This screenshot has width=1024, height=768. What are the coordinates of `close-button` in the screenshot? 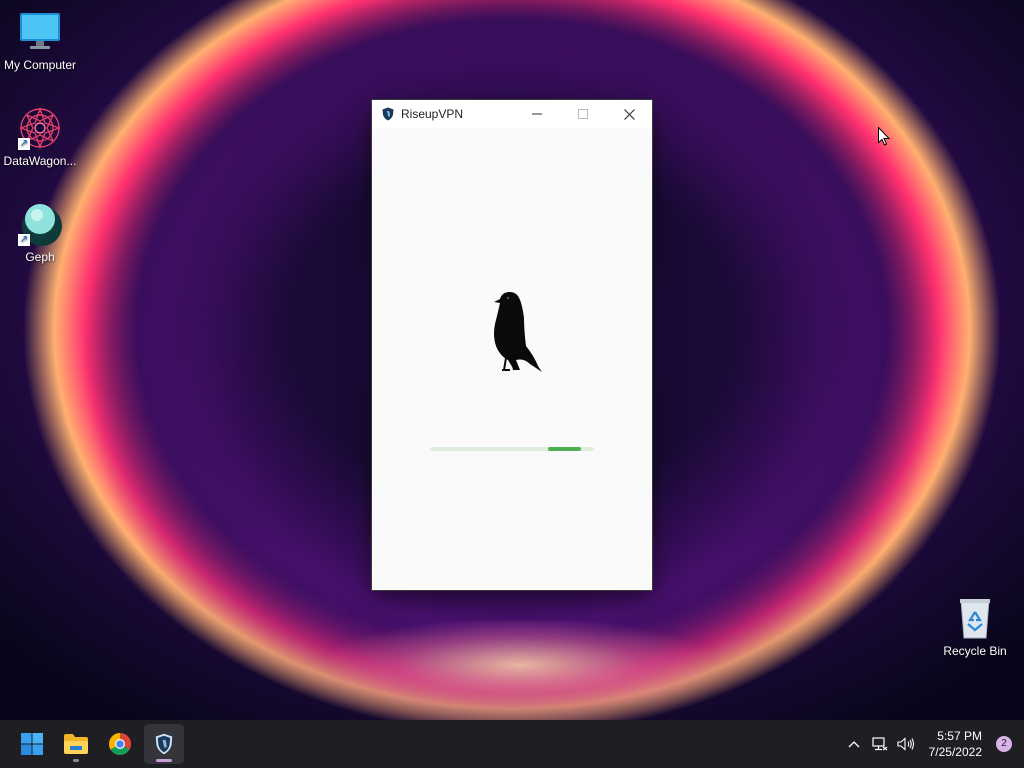 It's located at (629, 114).